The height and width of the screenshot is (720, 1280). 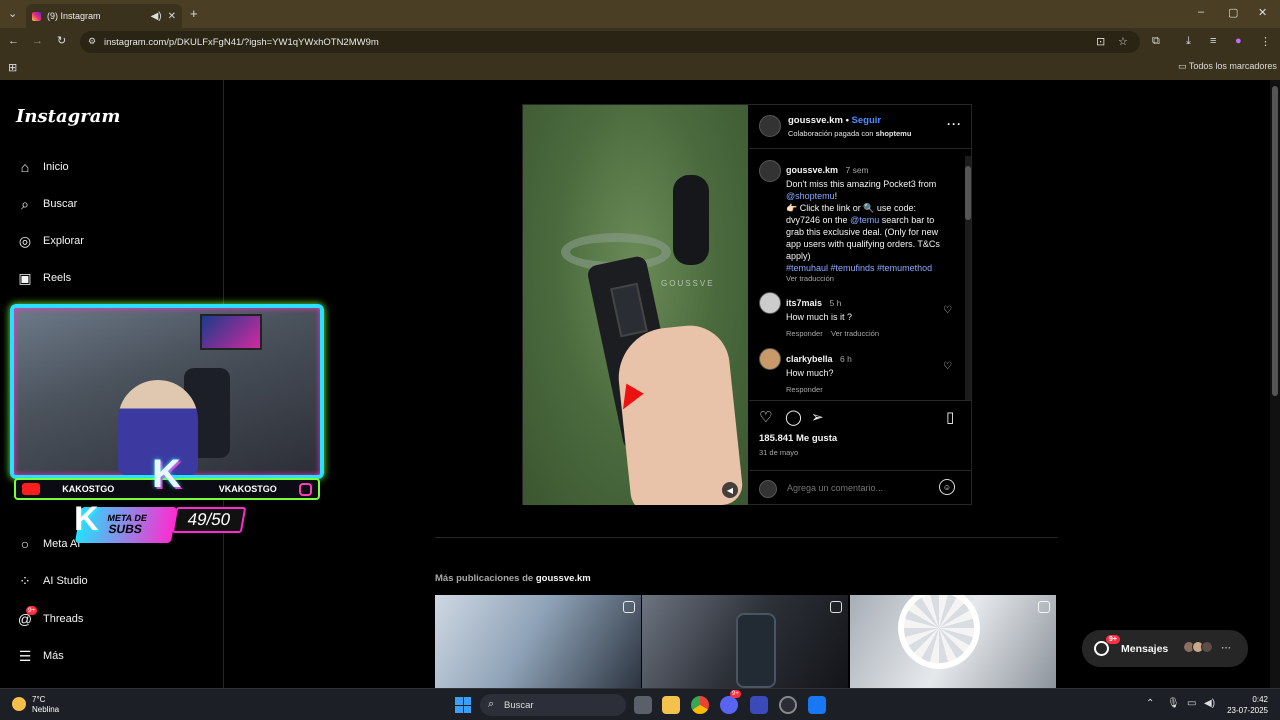 I want to click on mention-temu: @temu, so click(x=864, y=220).